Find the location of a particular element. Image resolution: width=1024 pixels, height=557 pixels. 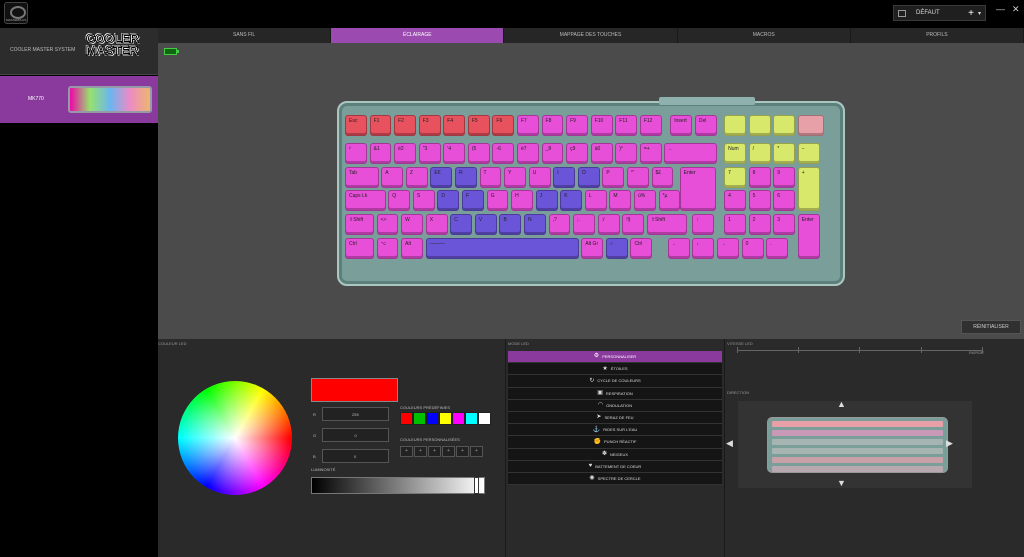

key: ,? is located at coordinates (559, 225).